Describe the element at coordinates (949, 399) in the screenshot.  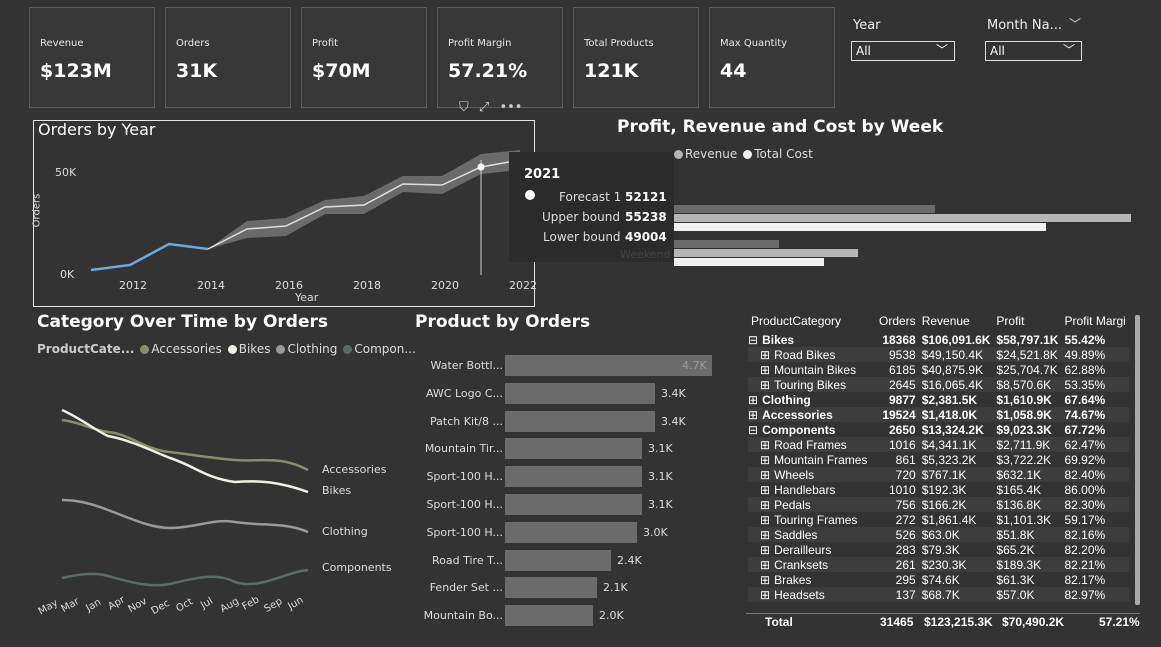
I see `cell-revenue: $2,381.5K` at that location.